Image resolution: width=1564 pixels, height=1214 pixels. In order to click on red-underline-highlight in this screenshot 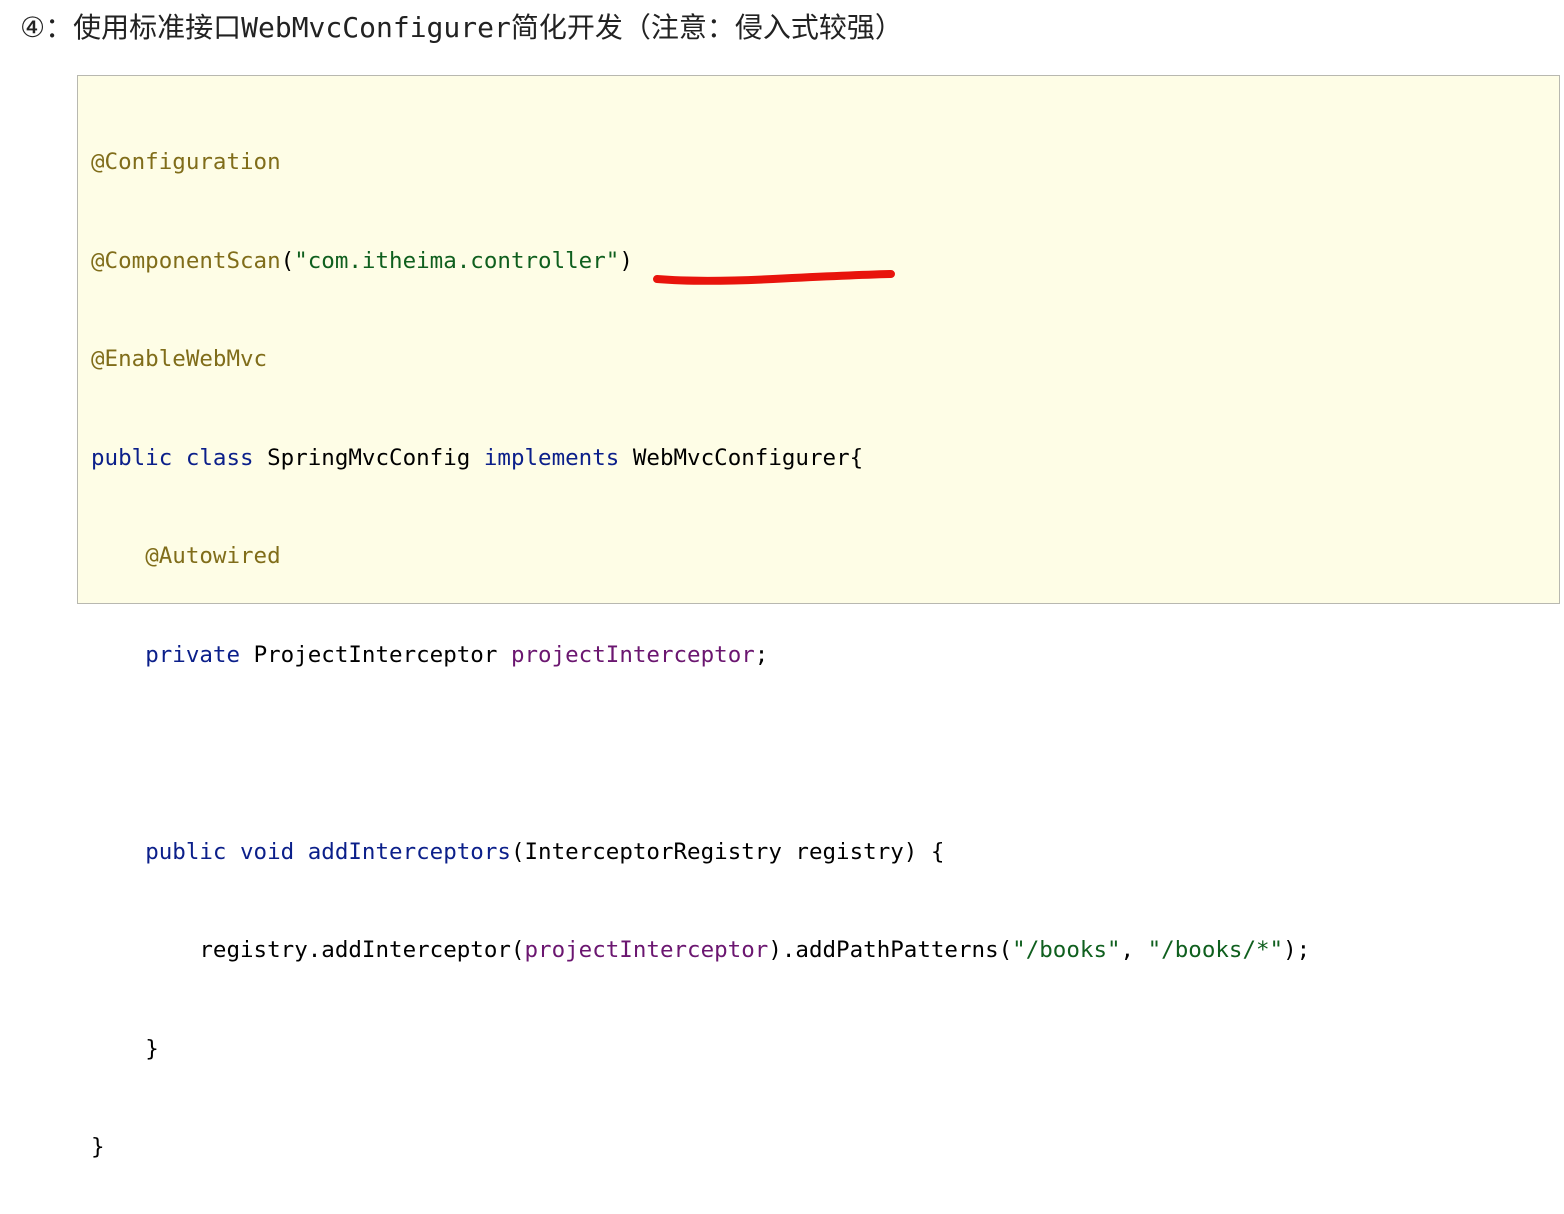, I will do `click(774, 277)`.